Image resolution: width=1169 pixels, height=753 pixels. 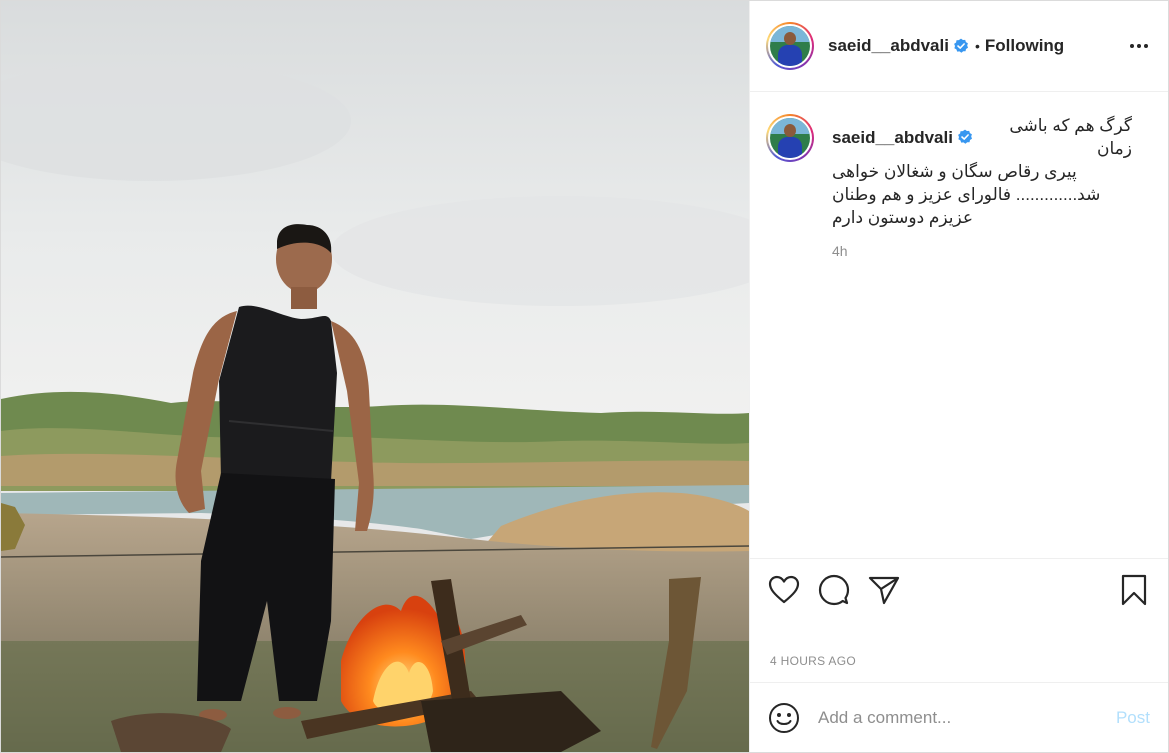 What do you see at coordinates (892, 137) in the screenshot?
I see `caption-username: saeid__abdvali` at bounding box center [892, 137].